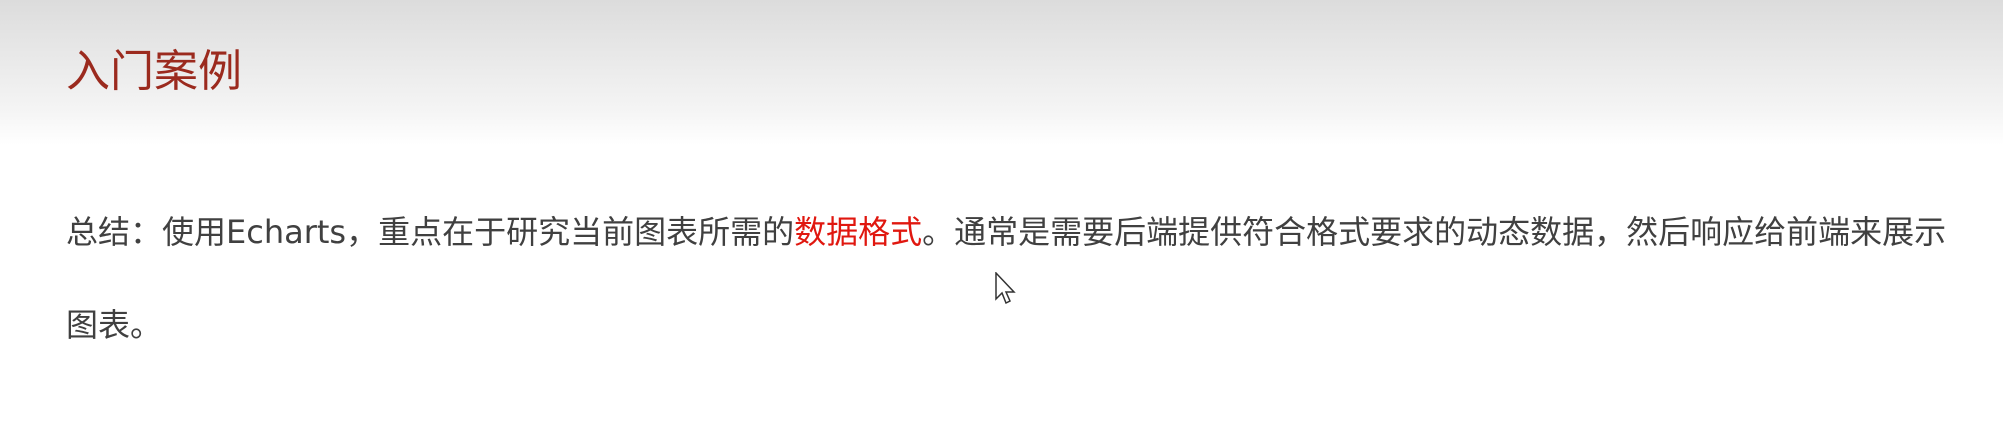  Describe the element at coordinates (1005, 288) in the screenshot. I see `mouse-cursor-icon` at that location.